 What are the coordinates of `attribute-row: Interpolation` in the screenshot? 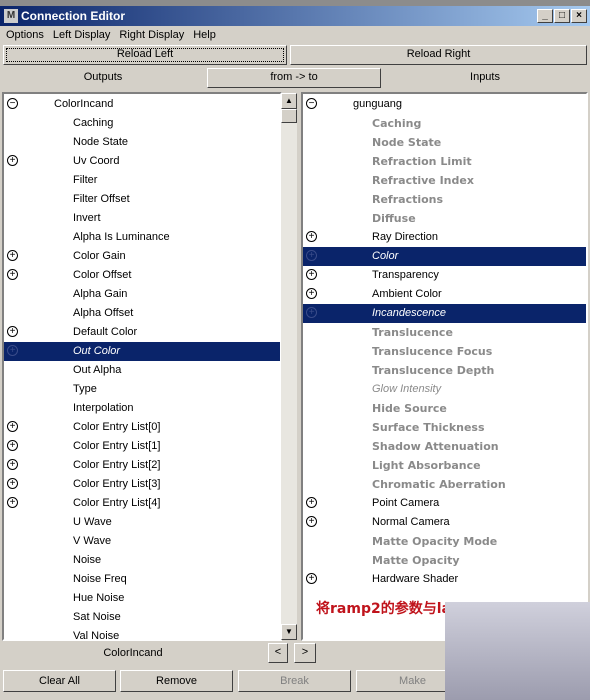 It's located at (142, 408).